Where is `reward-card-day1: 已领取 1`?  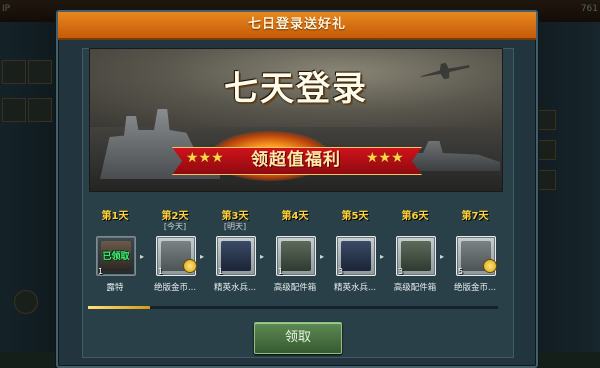
reward-card-day1: 已领取 1 is located at coordinates (116, 256).